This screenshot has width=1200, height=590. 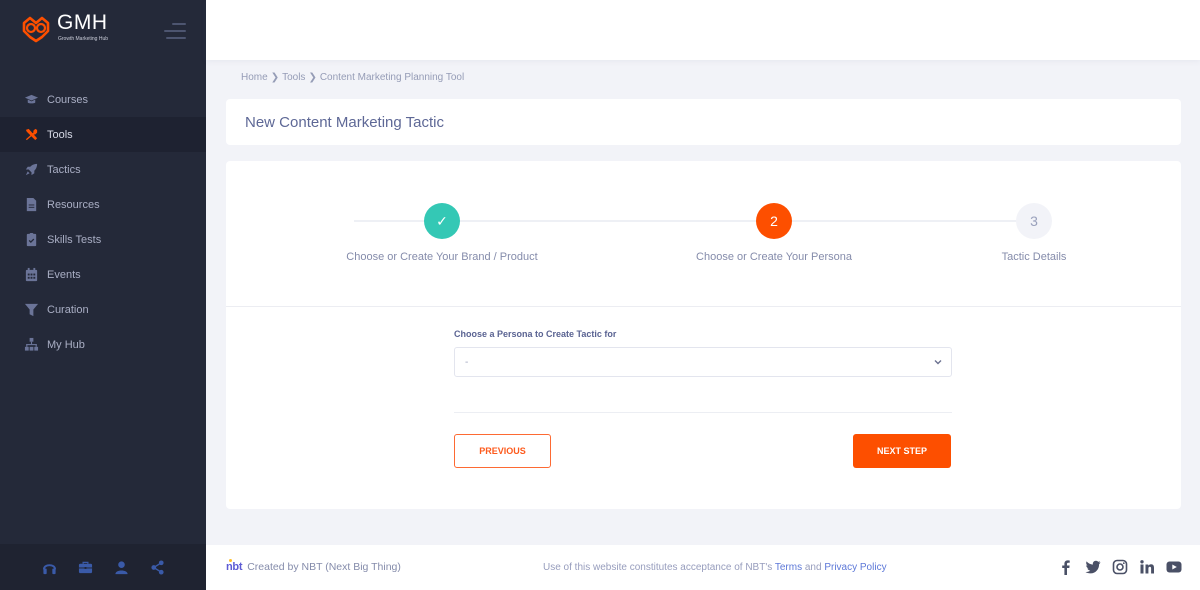 What do you see at coordinates (324, 567) in the screenshot?
I see `created-by-text: Created by NBT (Next Big Thing)` at bounding box center [324, 567].